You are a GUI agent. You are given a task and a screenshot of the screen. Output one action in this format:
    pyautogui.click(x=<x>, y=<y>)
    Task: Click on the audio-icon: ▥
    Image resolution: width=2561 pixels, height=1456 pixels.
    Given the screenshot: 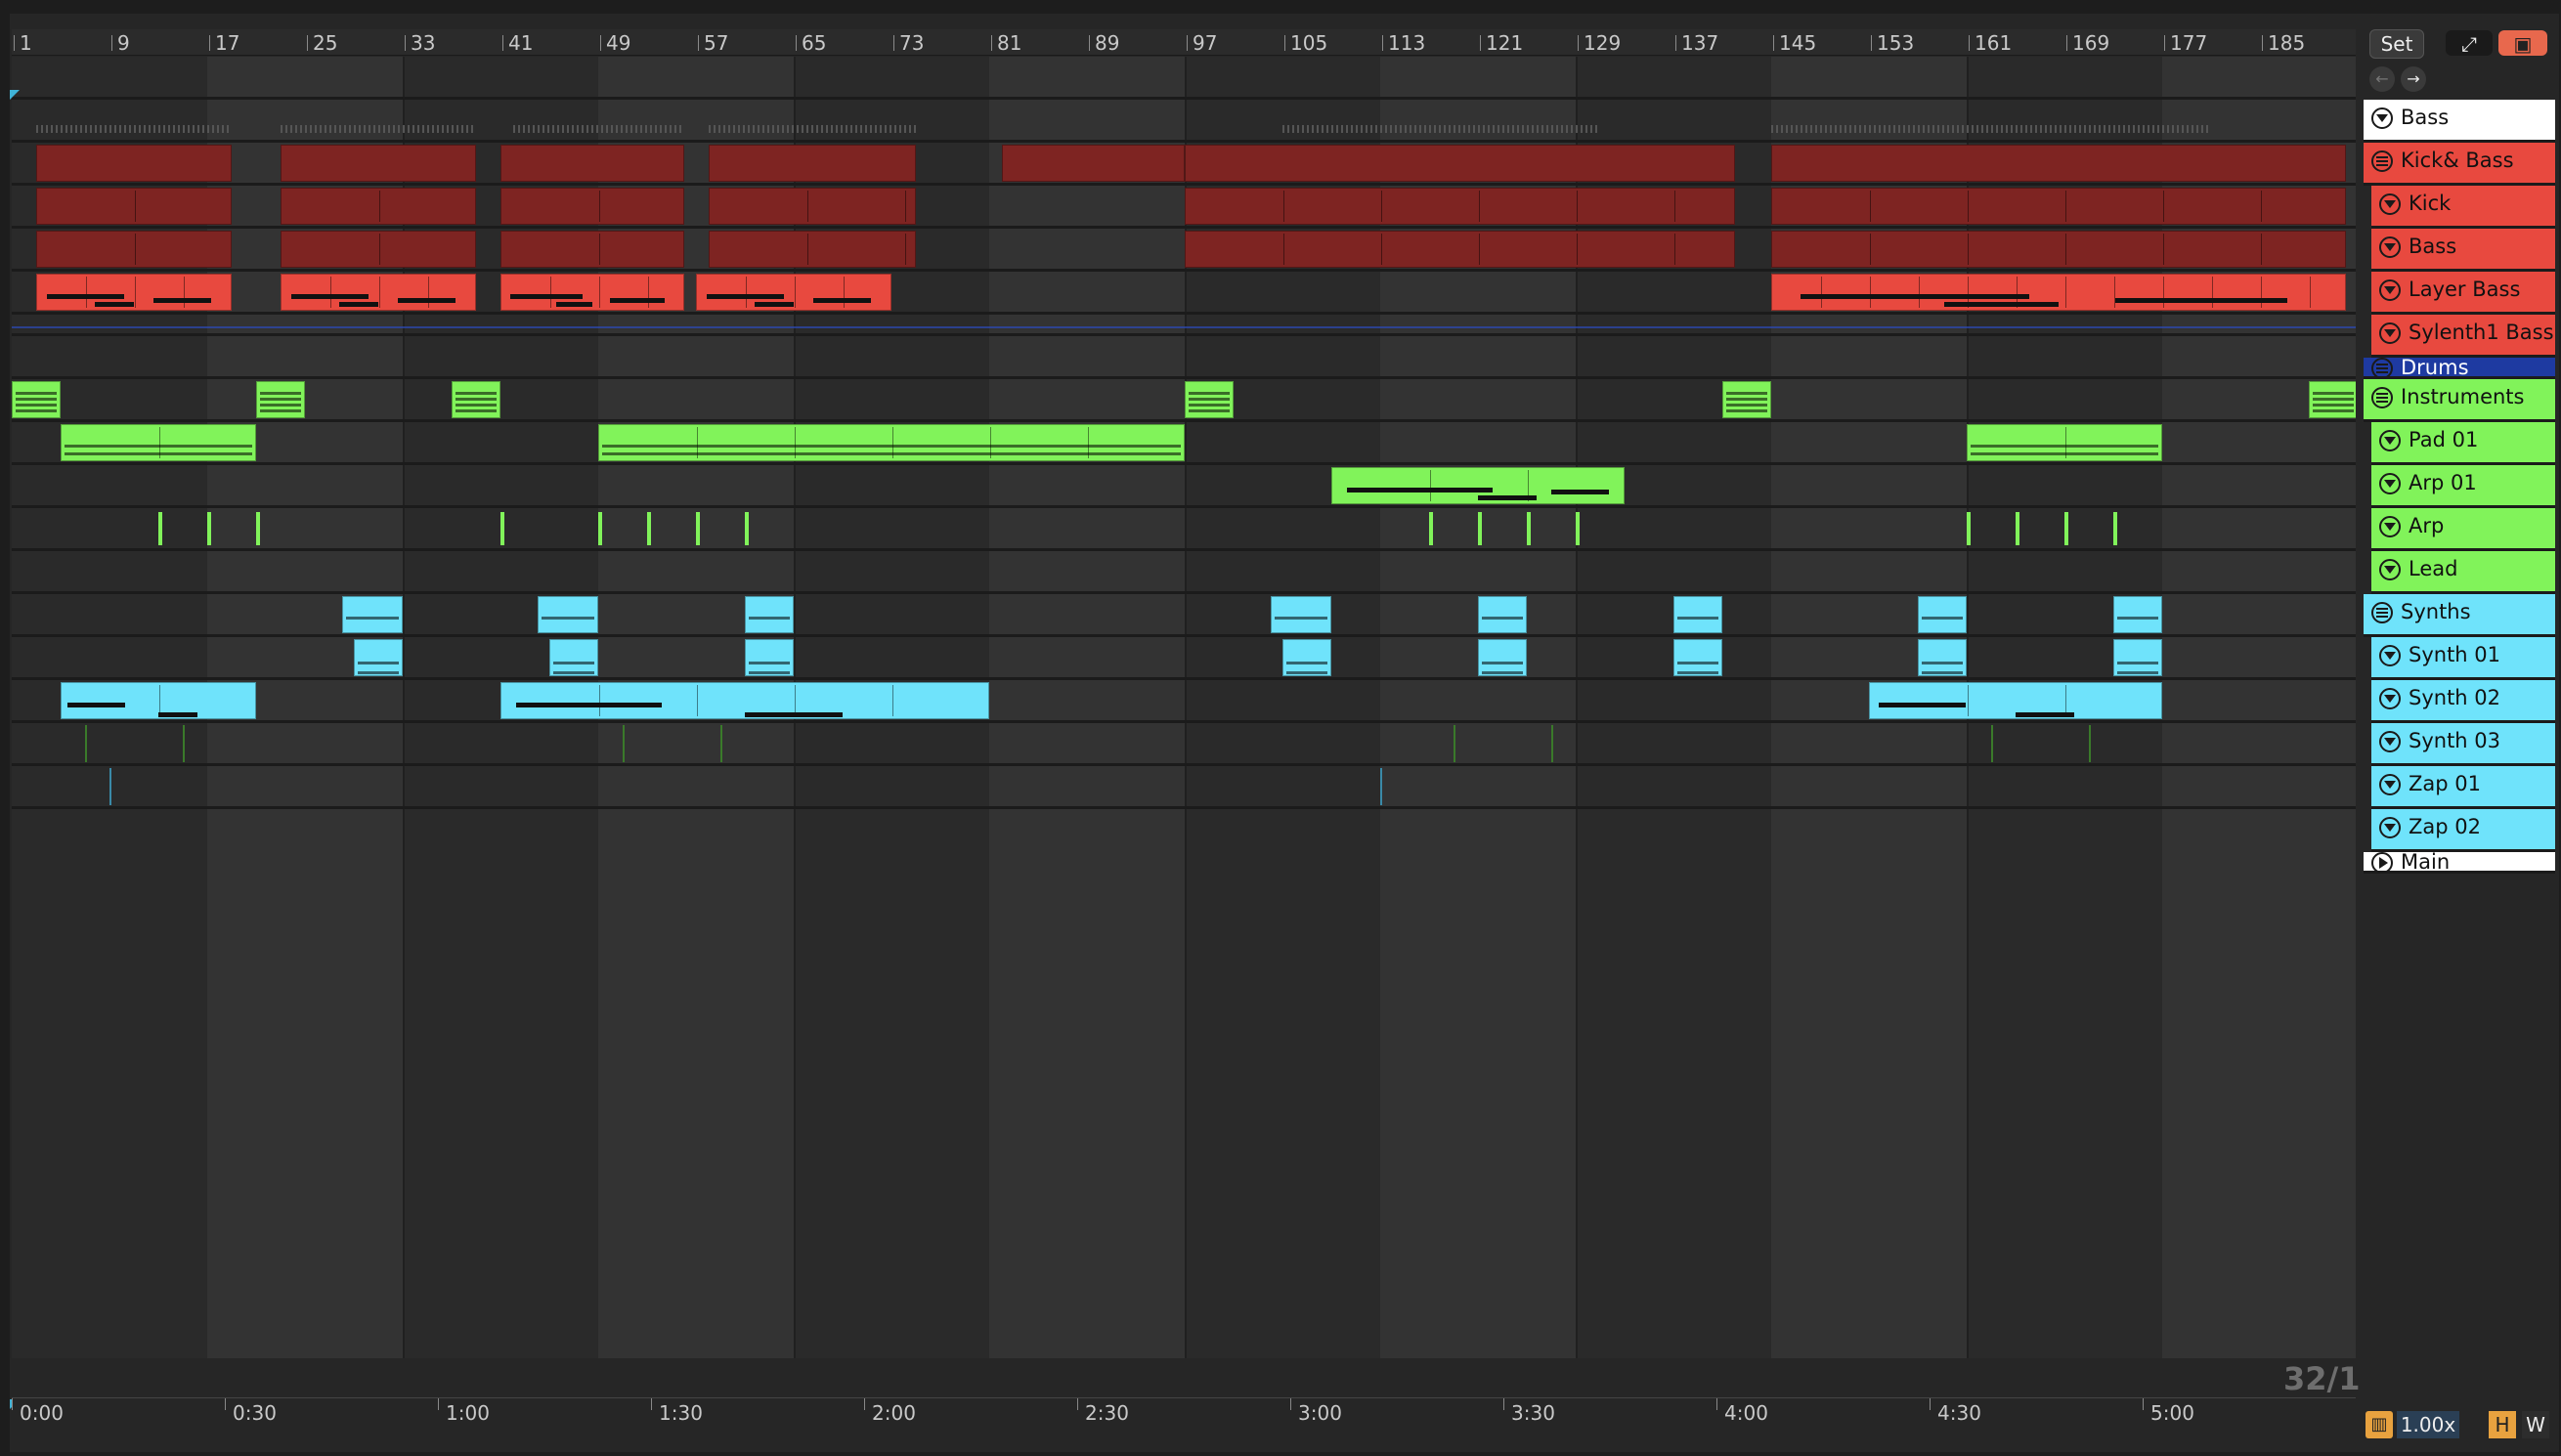 What is the action you would take?
    pyautogui.click(x=2379, y=1424)
    